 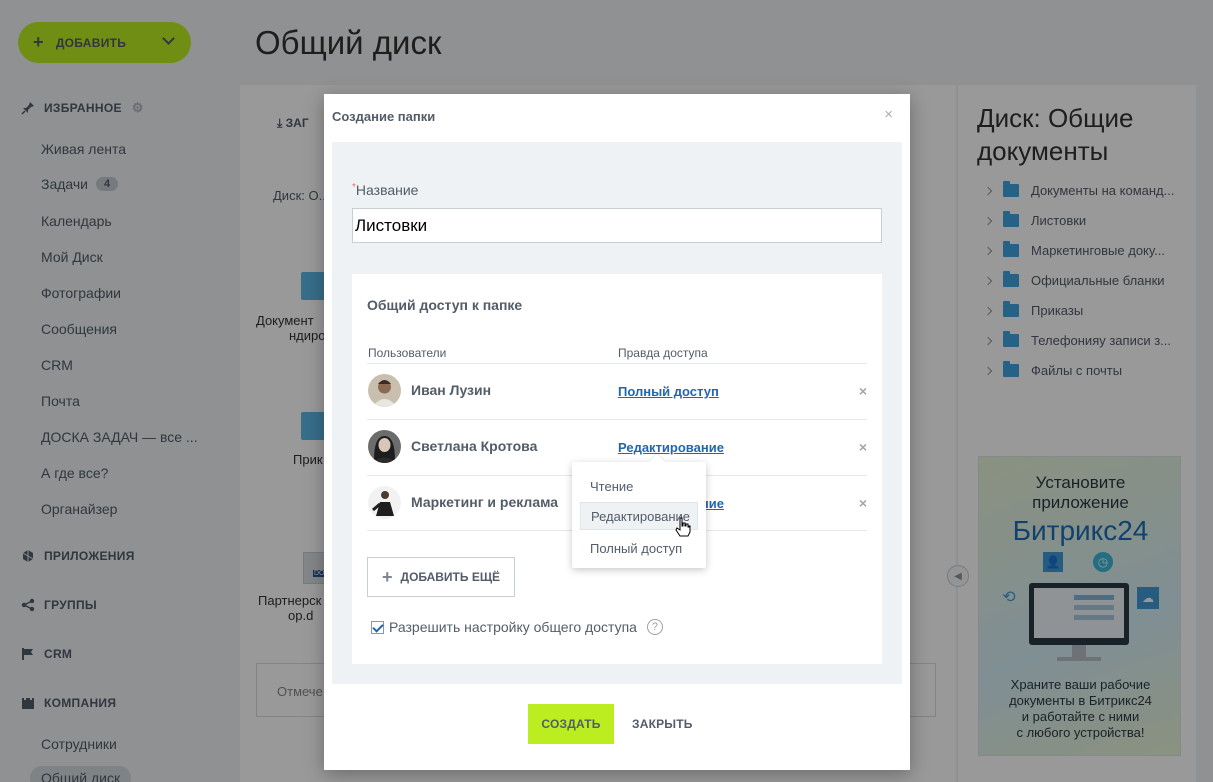 What do you see at coordinates (639, 486) in the screenshot?
I see `menu-item-read: Чтение` at bounding box center [639, 486].